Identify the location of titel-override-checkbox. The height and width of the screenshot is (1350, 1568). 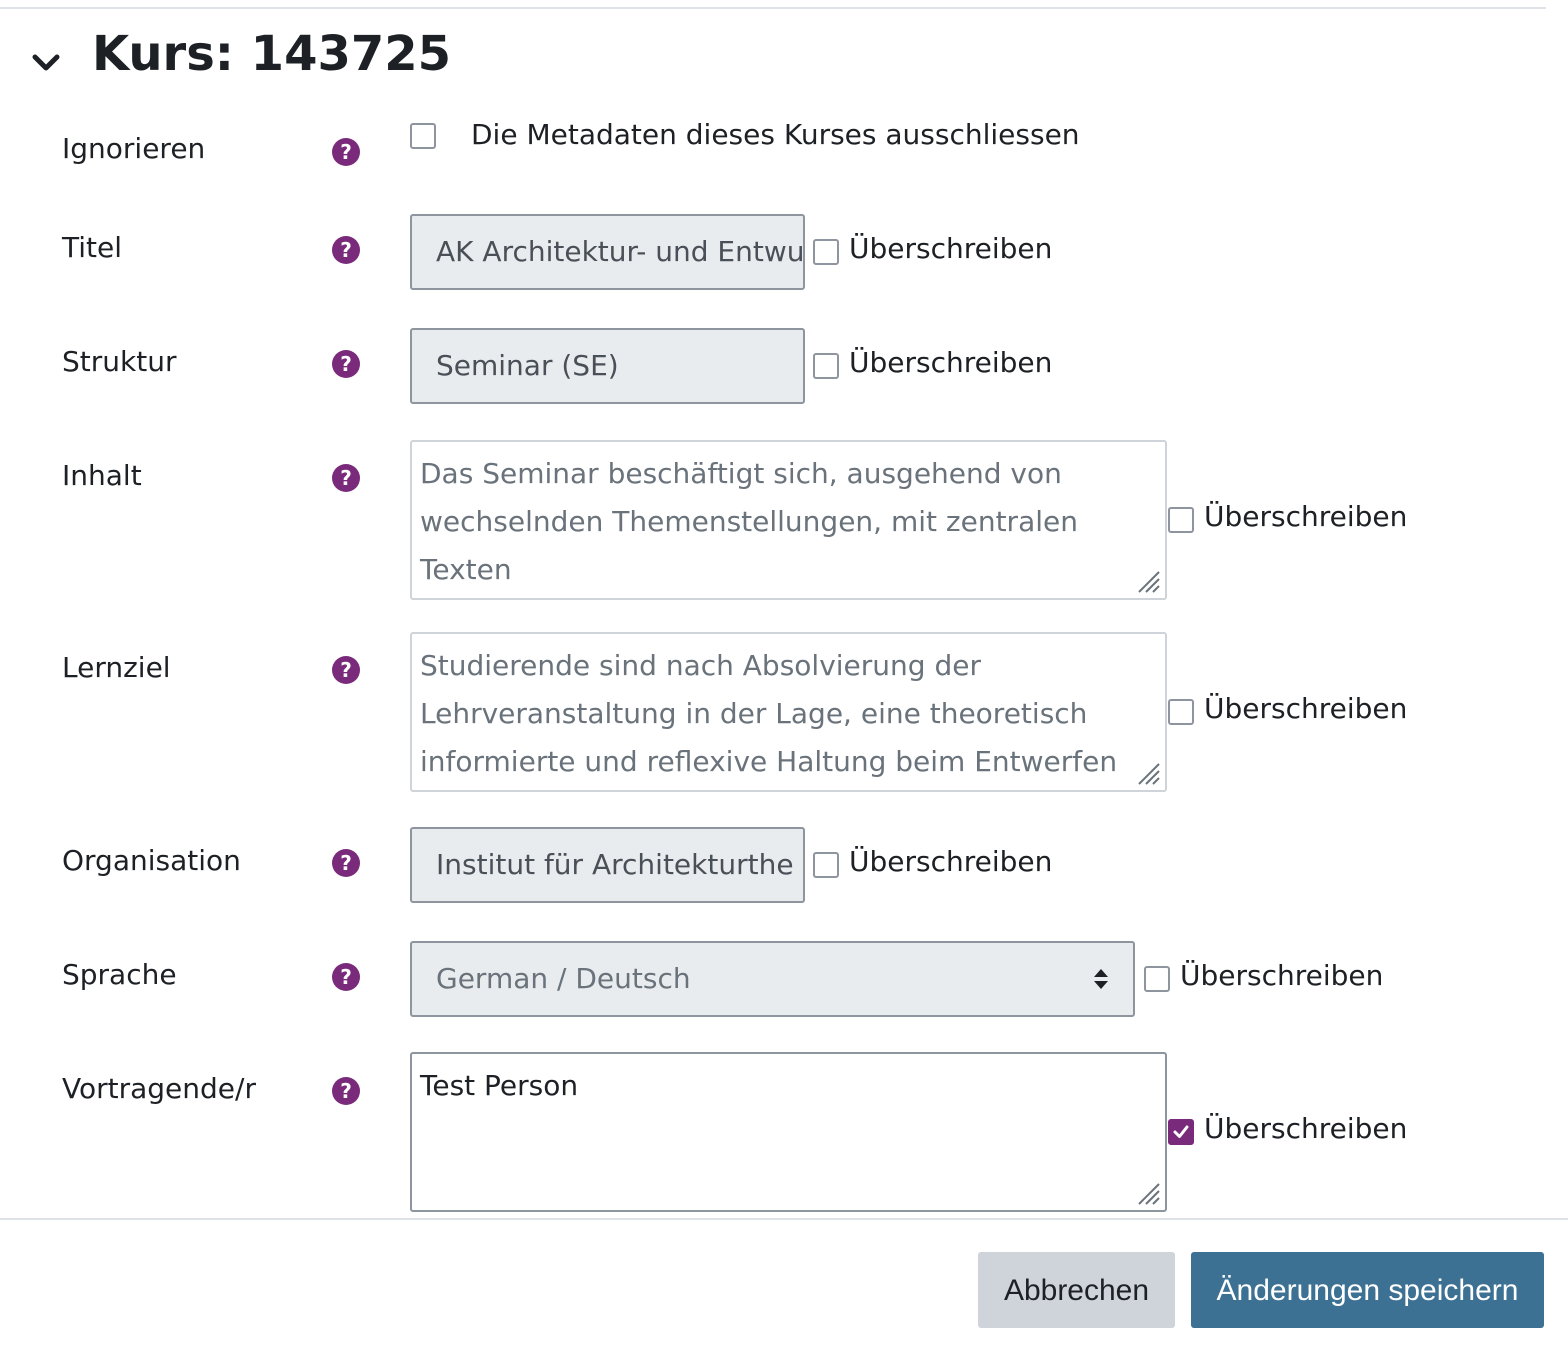
(826, 252).